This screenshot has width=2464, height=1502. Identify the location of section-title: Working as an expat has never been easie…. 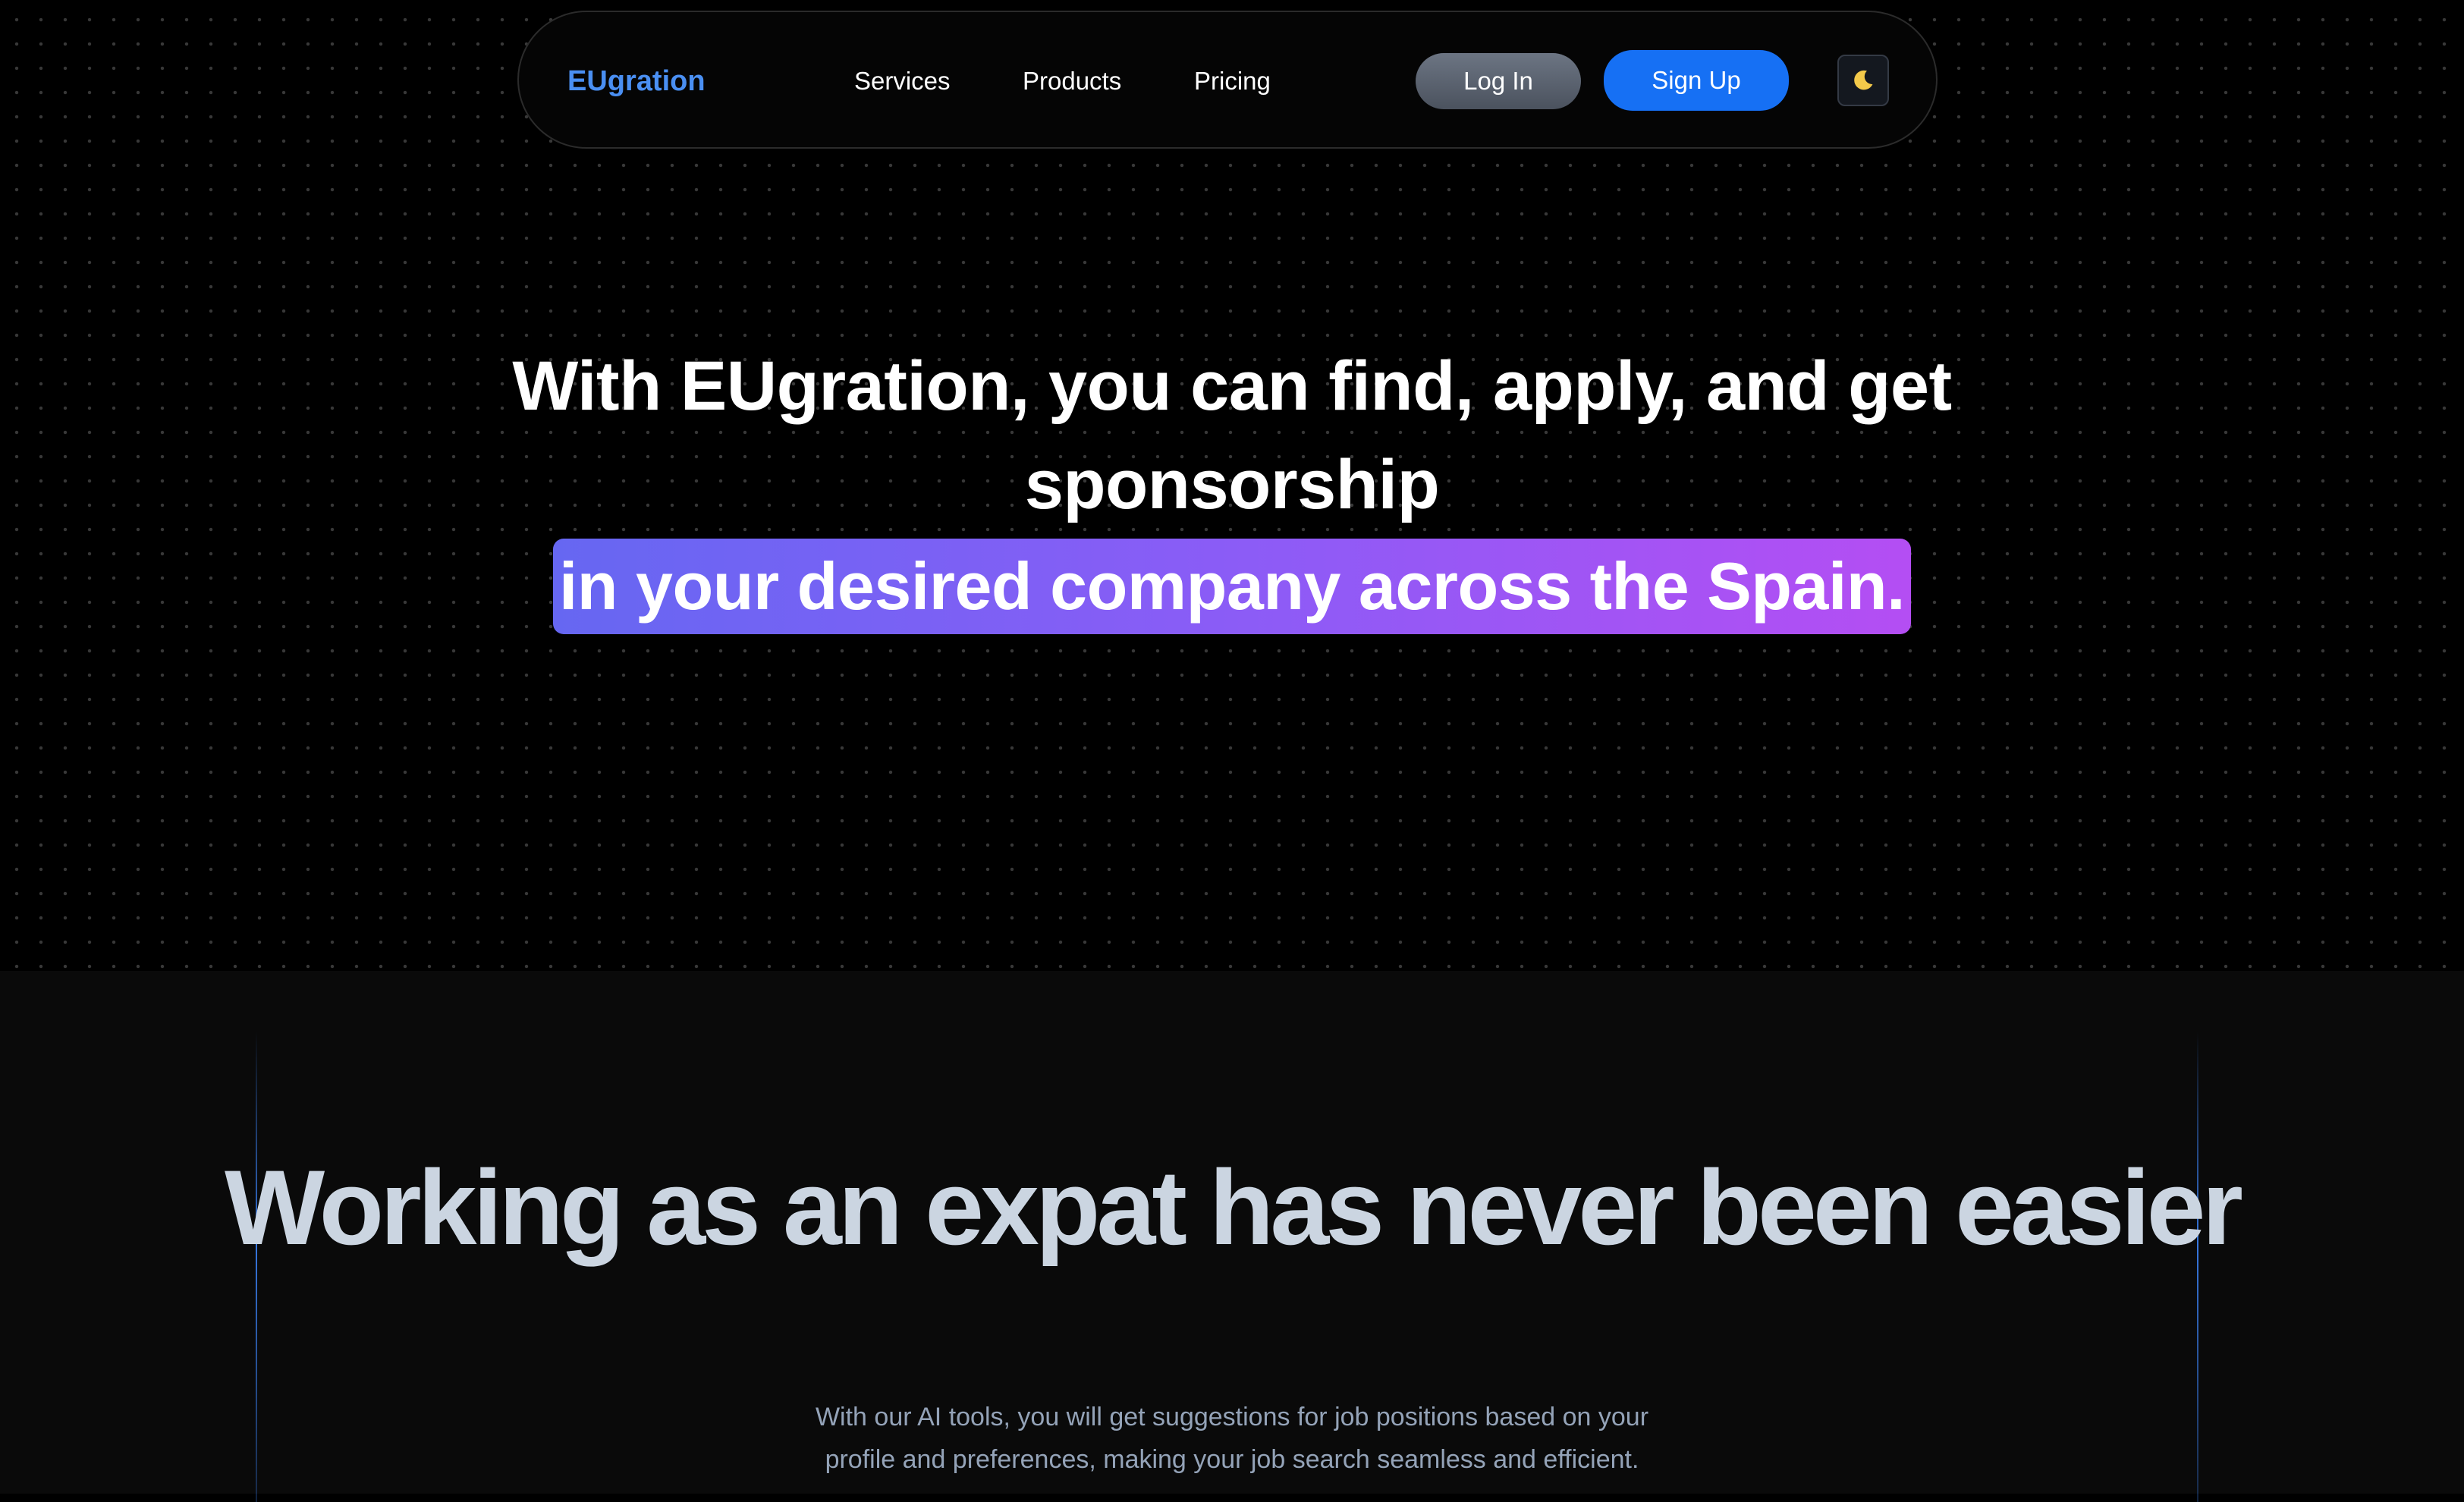
(1234, 1207).